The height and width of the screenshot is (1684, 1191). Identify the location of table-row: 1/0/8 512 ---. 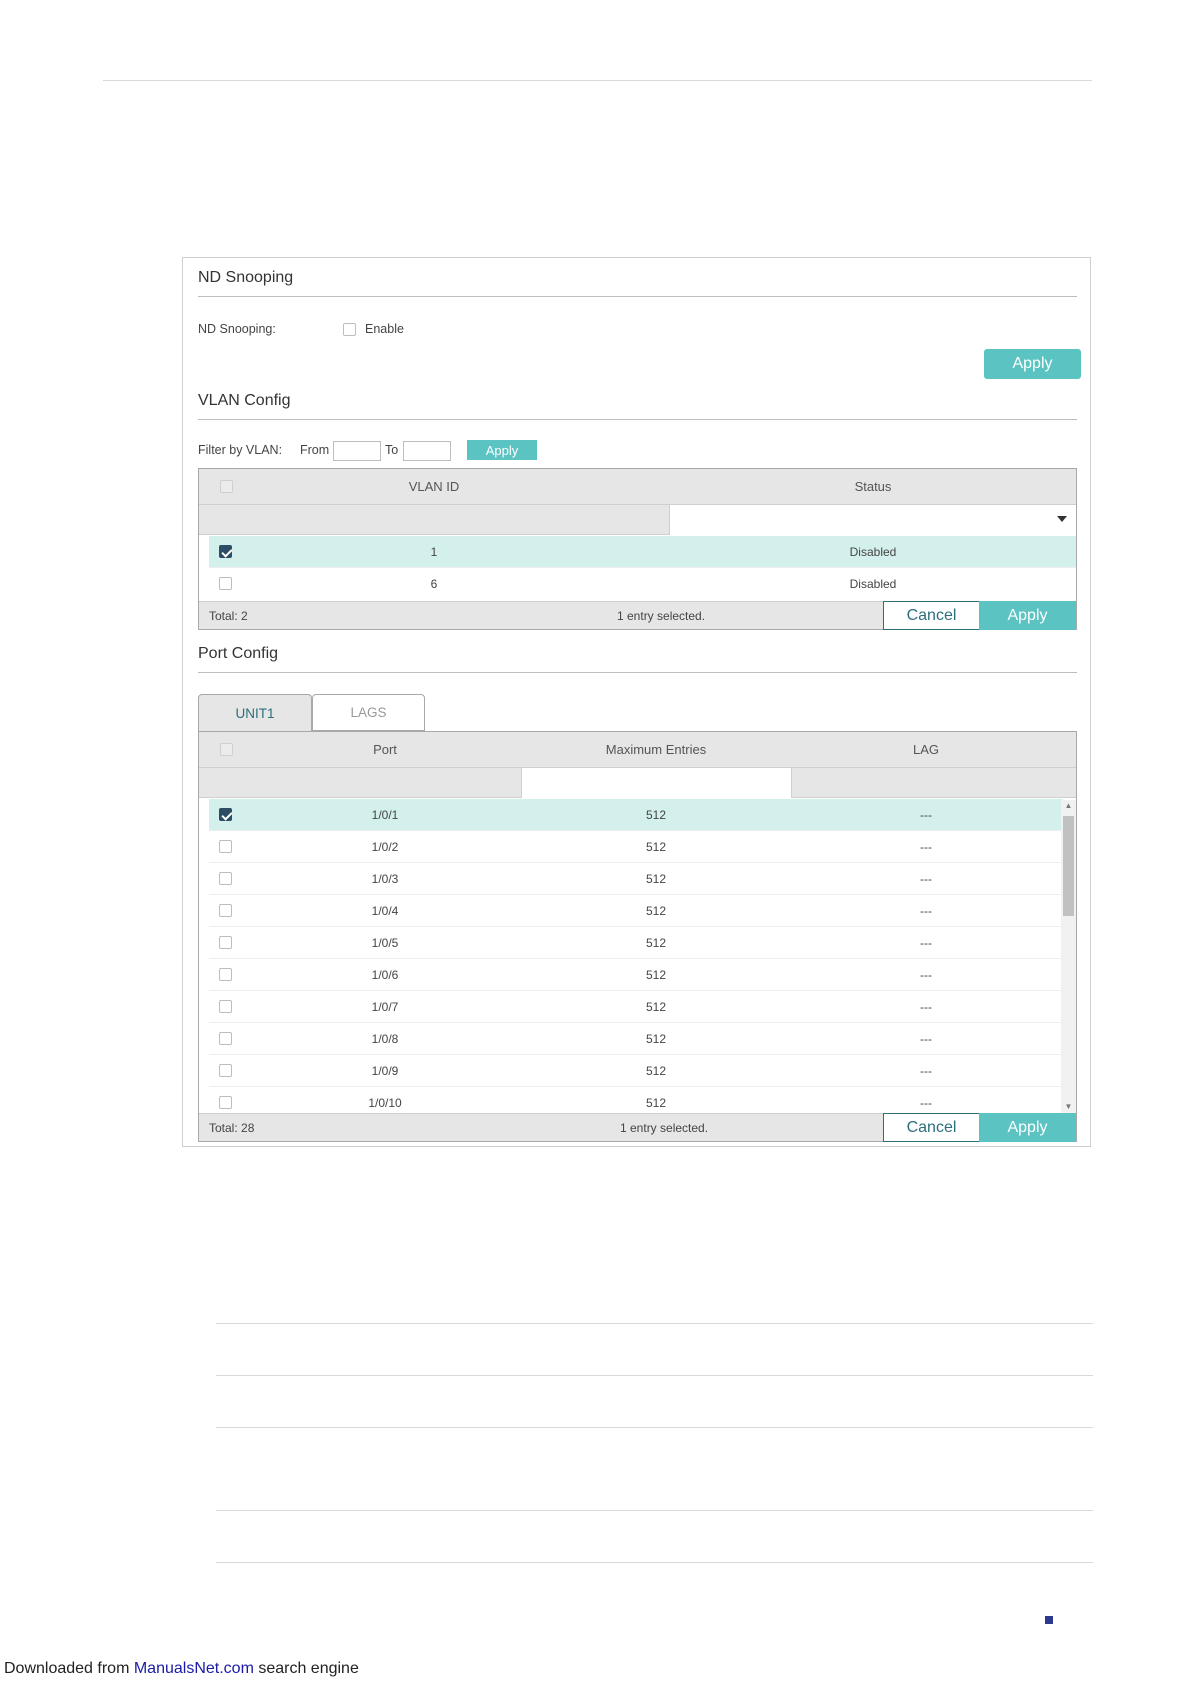
(636, 1039).